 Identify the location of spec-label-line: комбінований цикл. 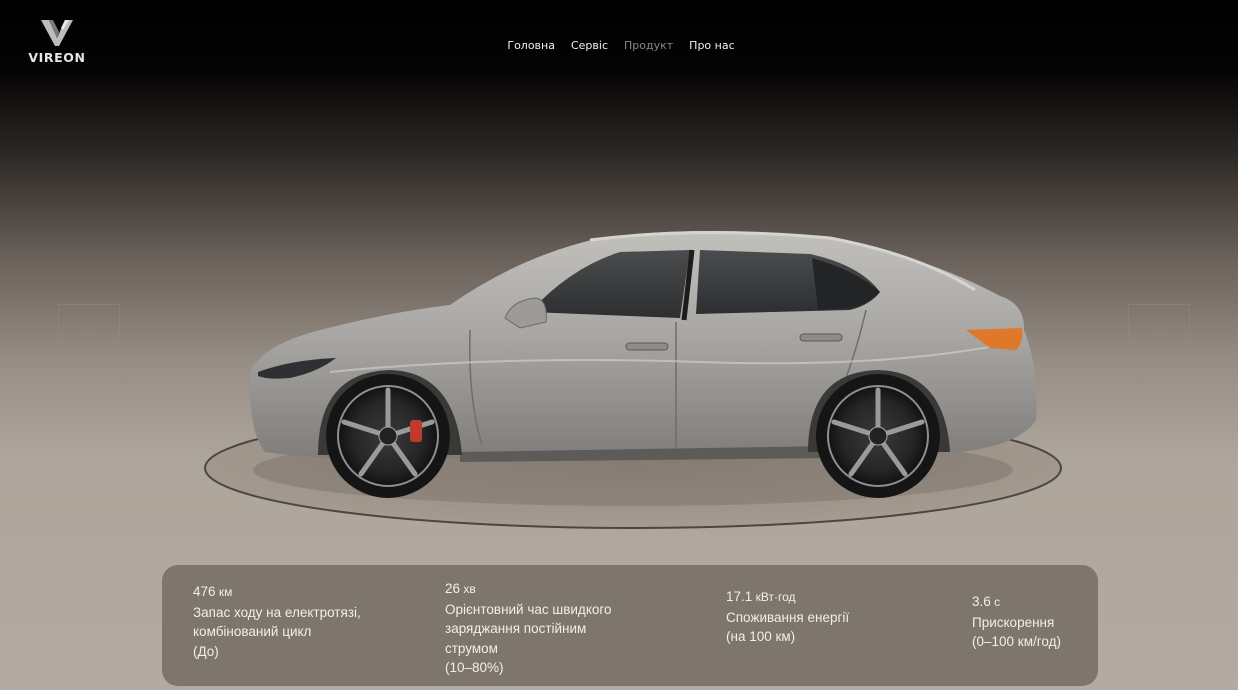
(252, 631).